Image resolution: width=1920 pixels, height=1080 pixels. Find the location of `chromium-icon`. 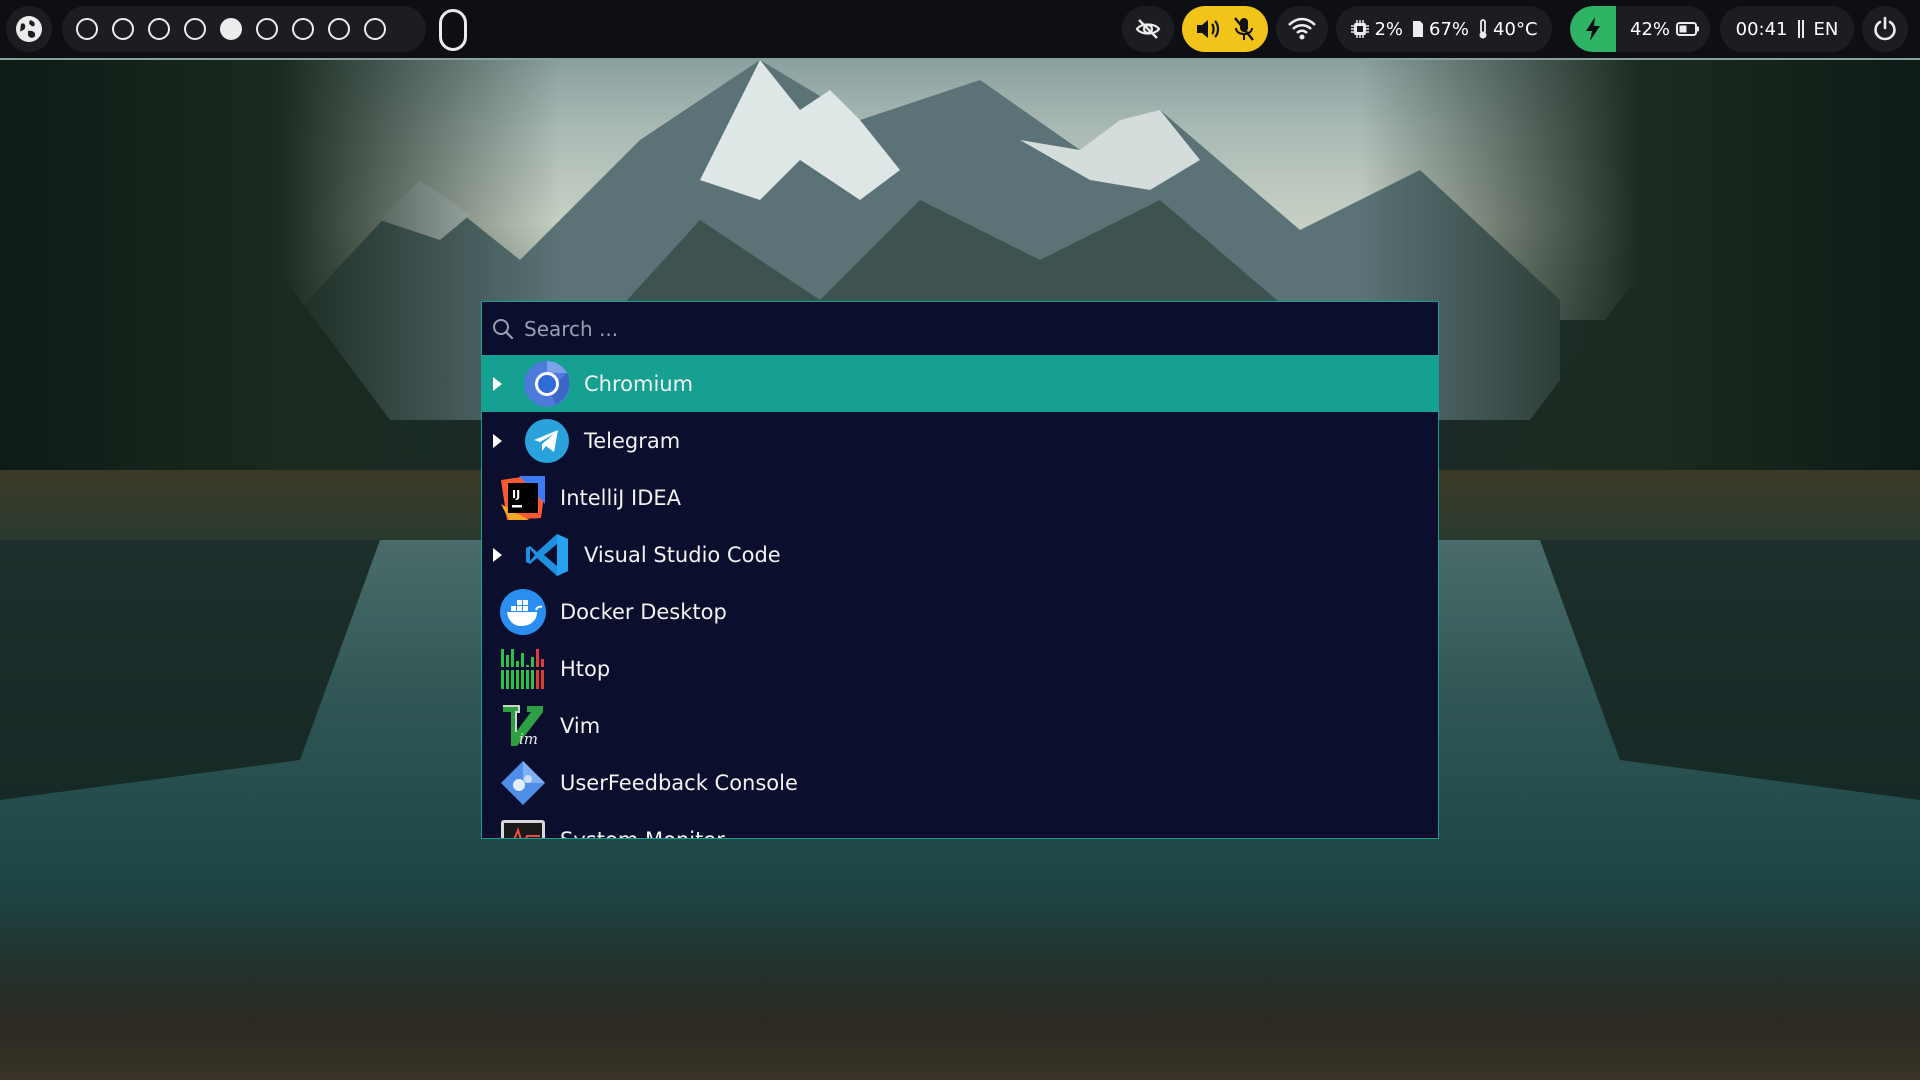

chromium-icon is located at coordinates (547, 384).